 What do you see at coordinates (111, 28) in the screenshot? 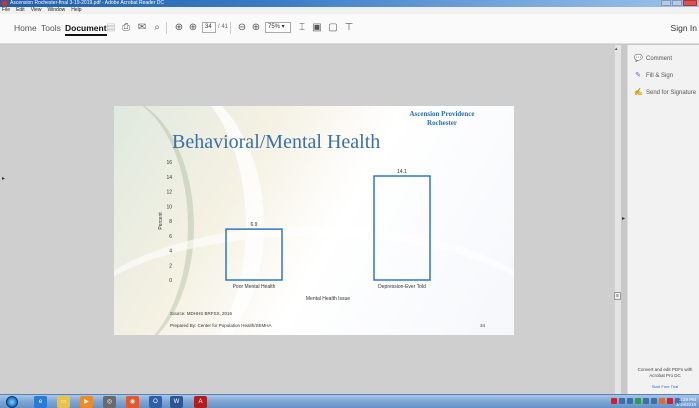
I see `save-icon: ▤` at bounding box center [111, 28].